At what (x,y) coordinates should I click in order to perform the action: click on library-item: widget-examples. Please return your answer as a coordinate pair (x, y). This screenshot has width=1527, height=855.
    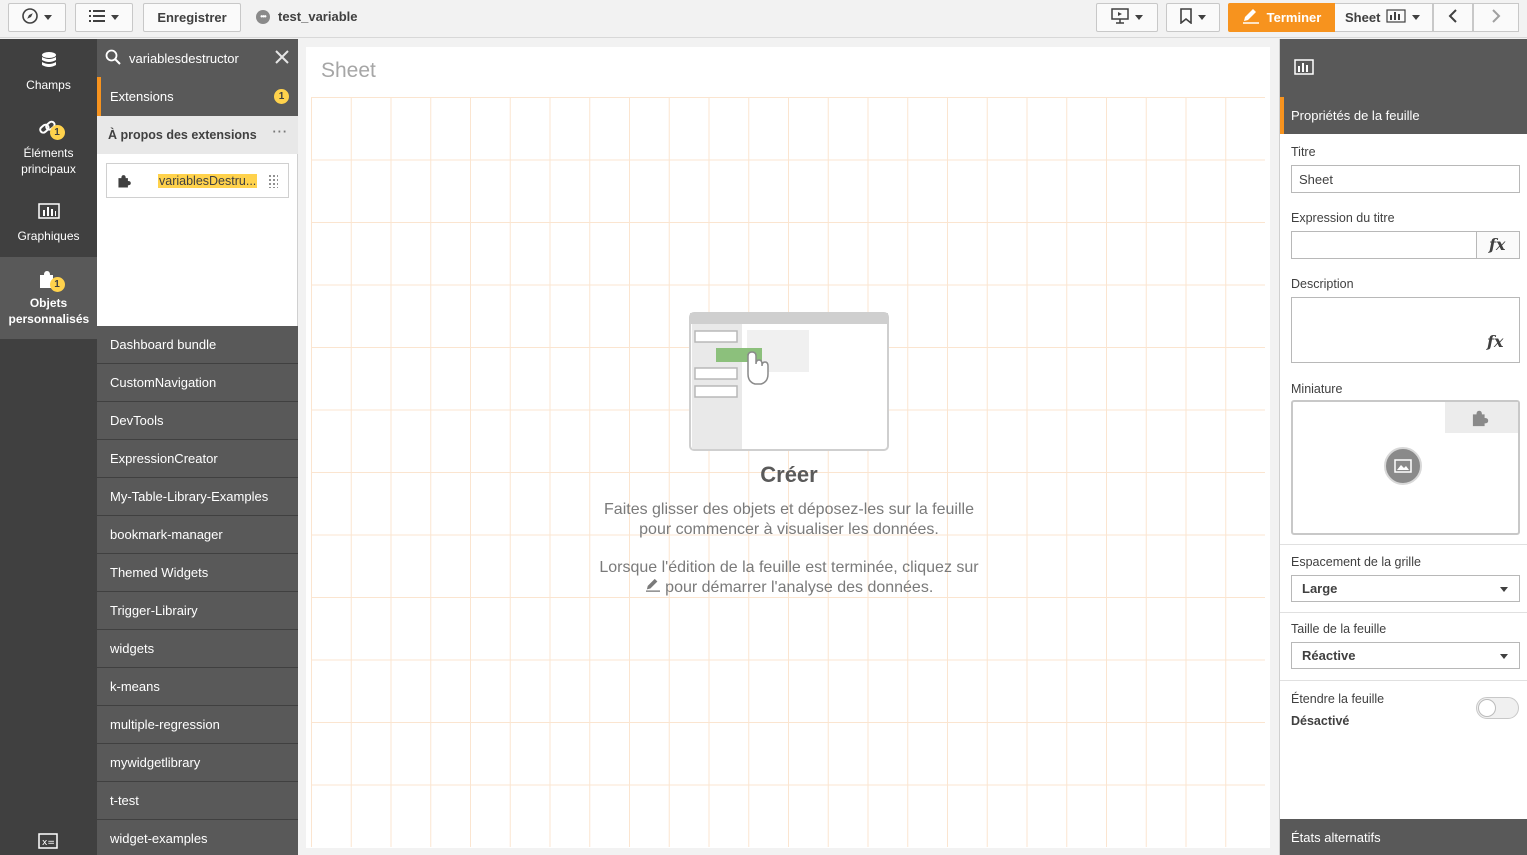
    Looking at the image, I should click on (197, 837).